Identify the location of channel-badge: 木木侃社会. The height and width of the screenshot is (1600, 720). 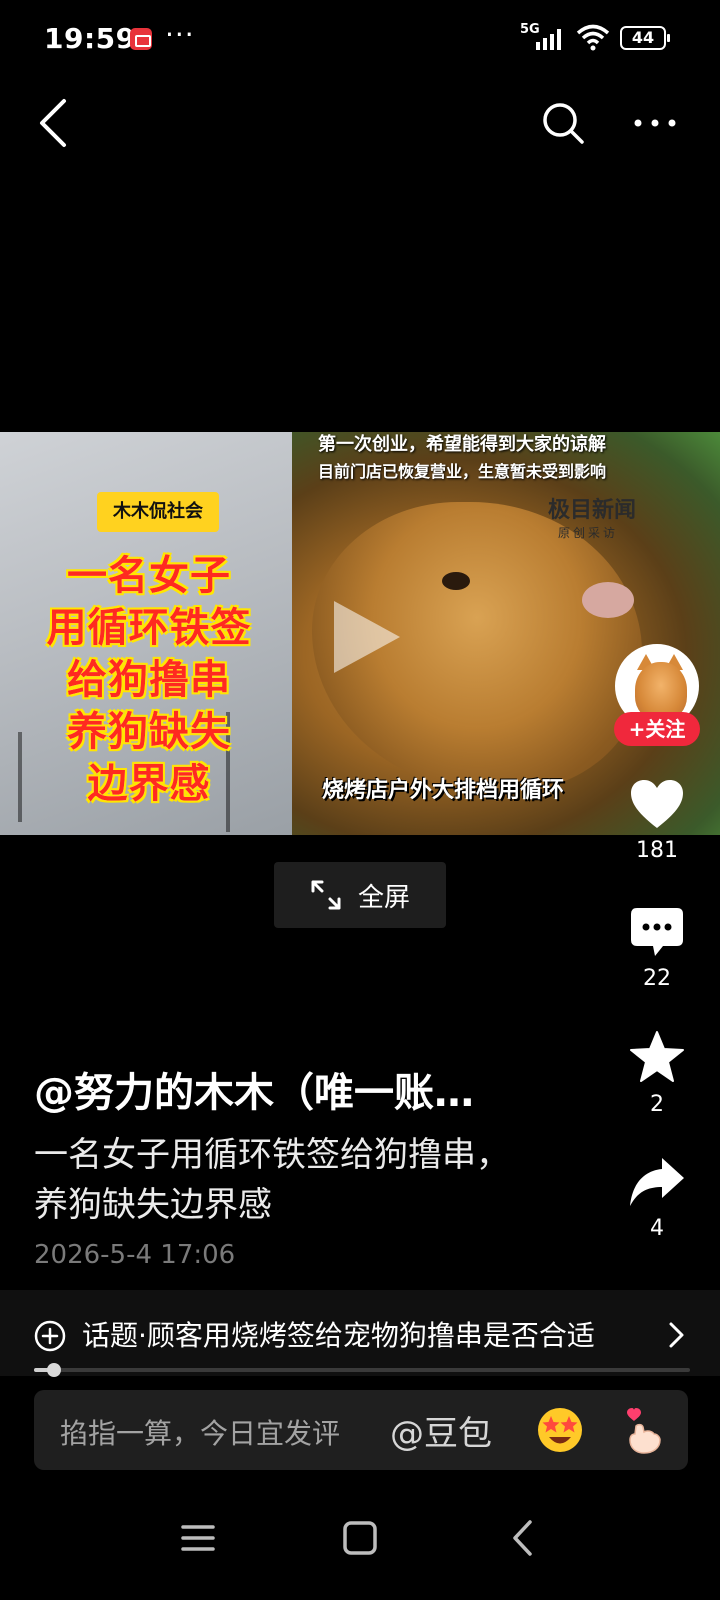
(158, 512).